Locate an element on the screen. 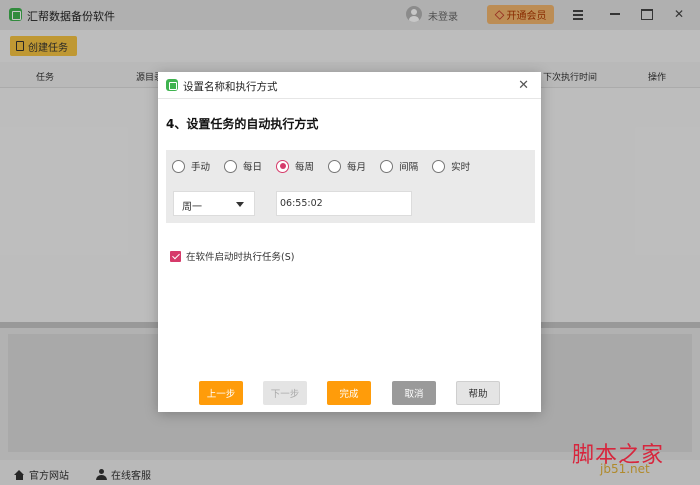  weekday-value: 周一 is located at coordinates (192, 207).